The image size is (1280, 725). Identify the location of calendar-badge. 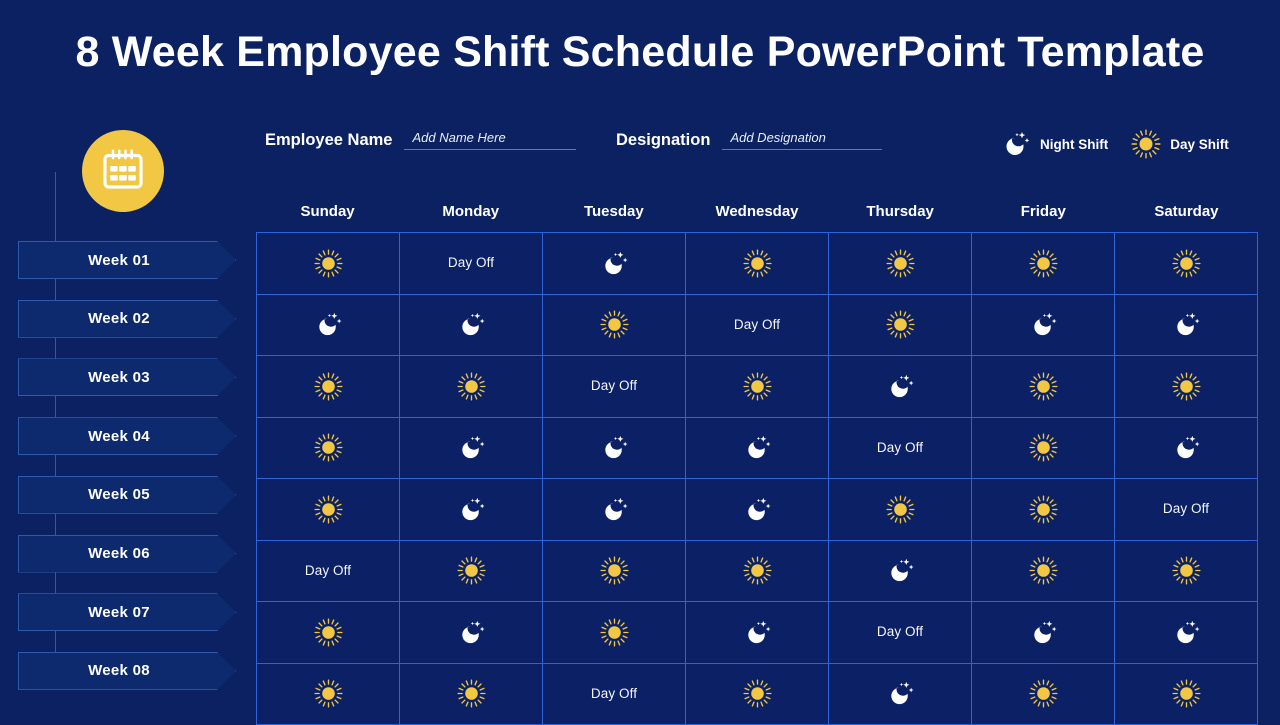
(123, 171).